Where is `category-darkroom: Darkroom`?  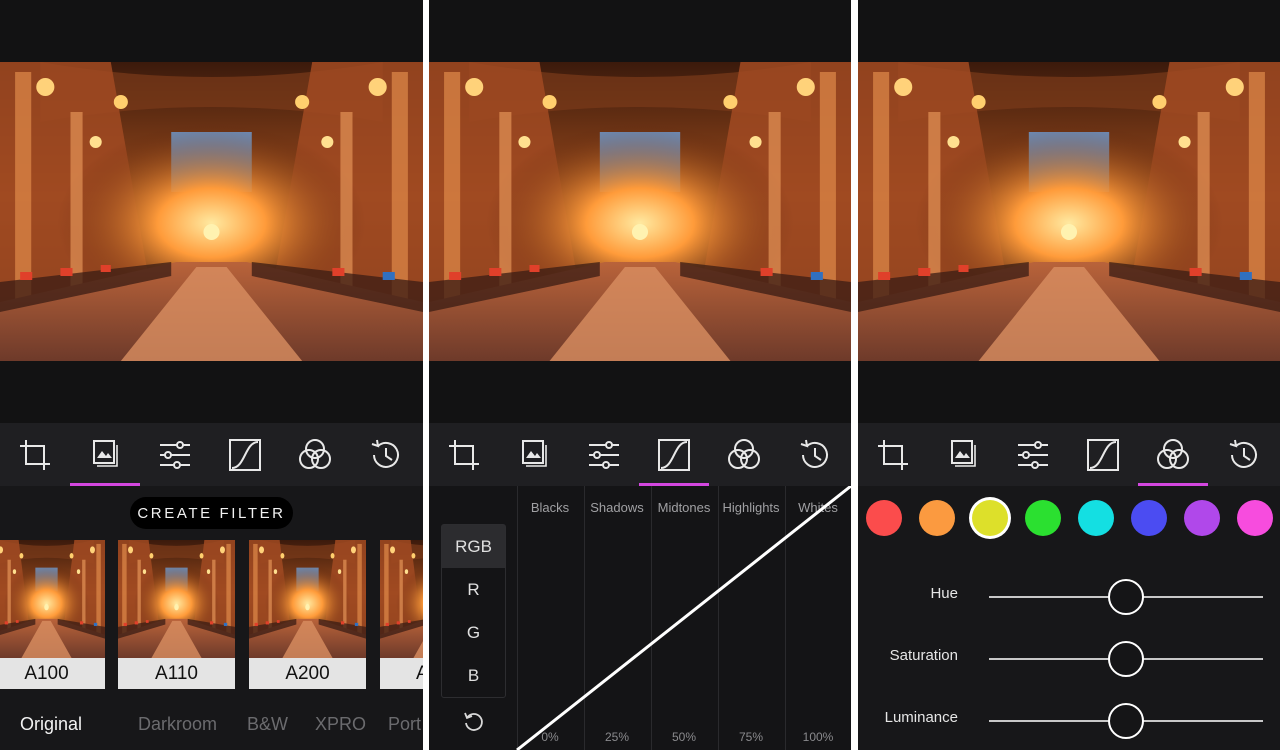 category-darkroom: Darkroom is located at coordinates (177, 724).